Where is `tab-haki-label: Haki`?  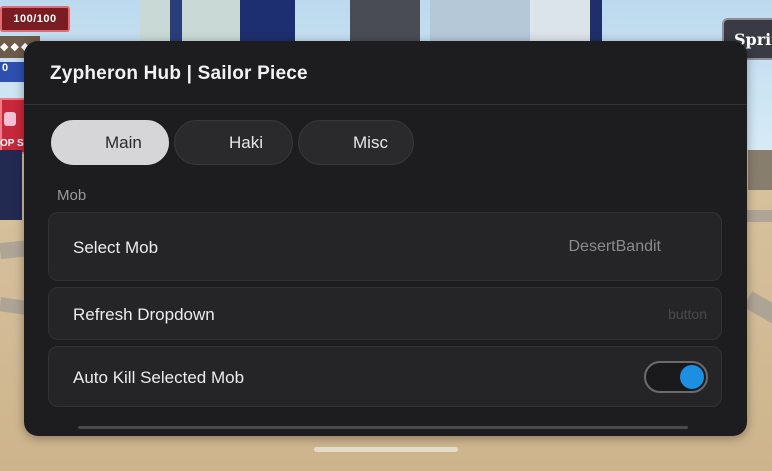
tab-haki-label: Haki is located at coordinates (246, 142).